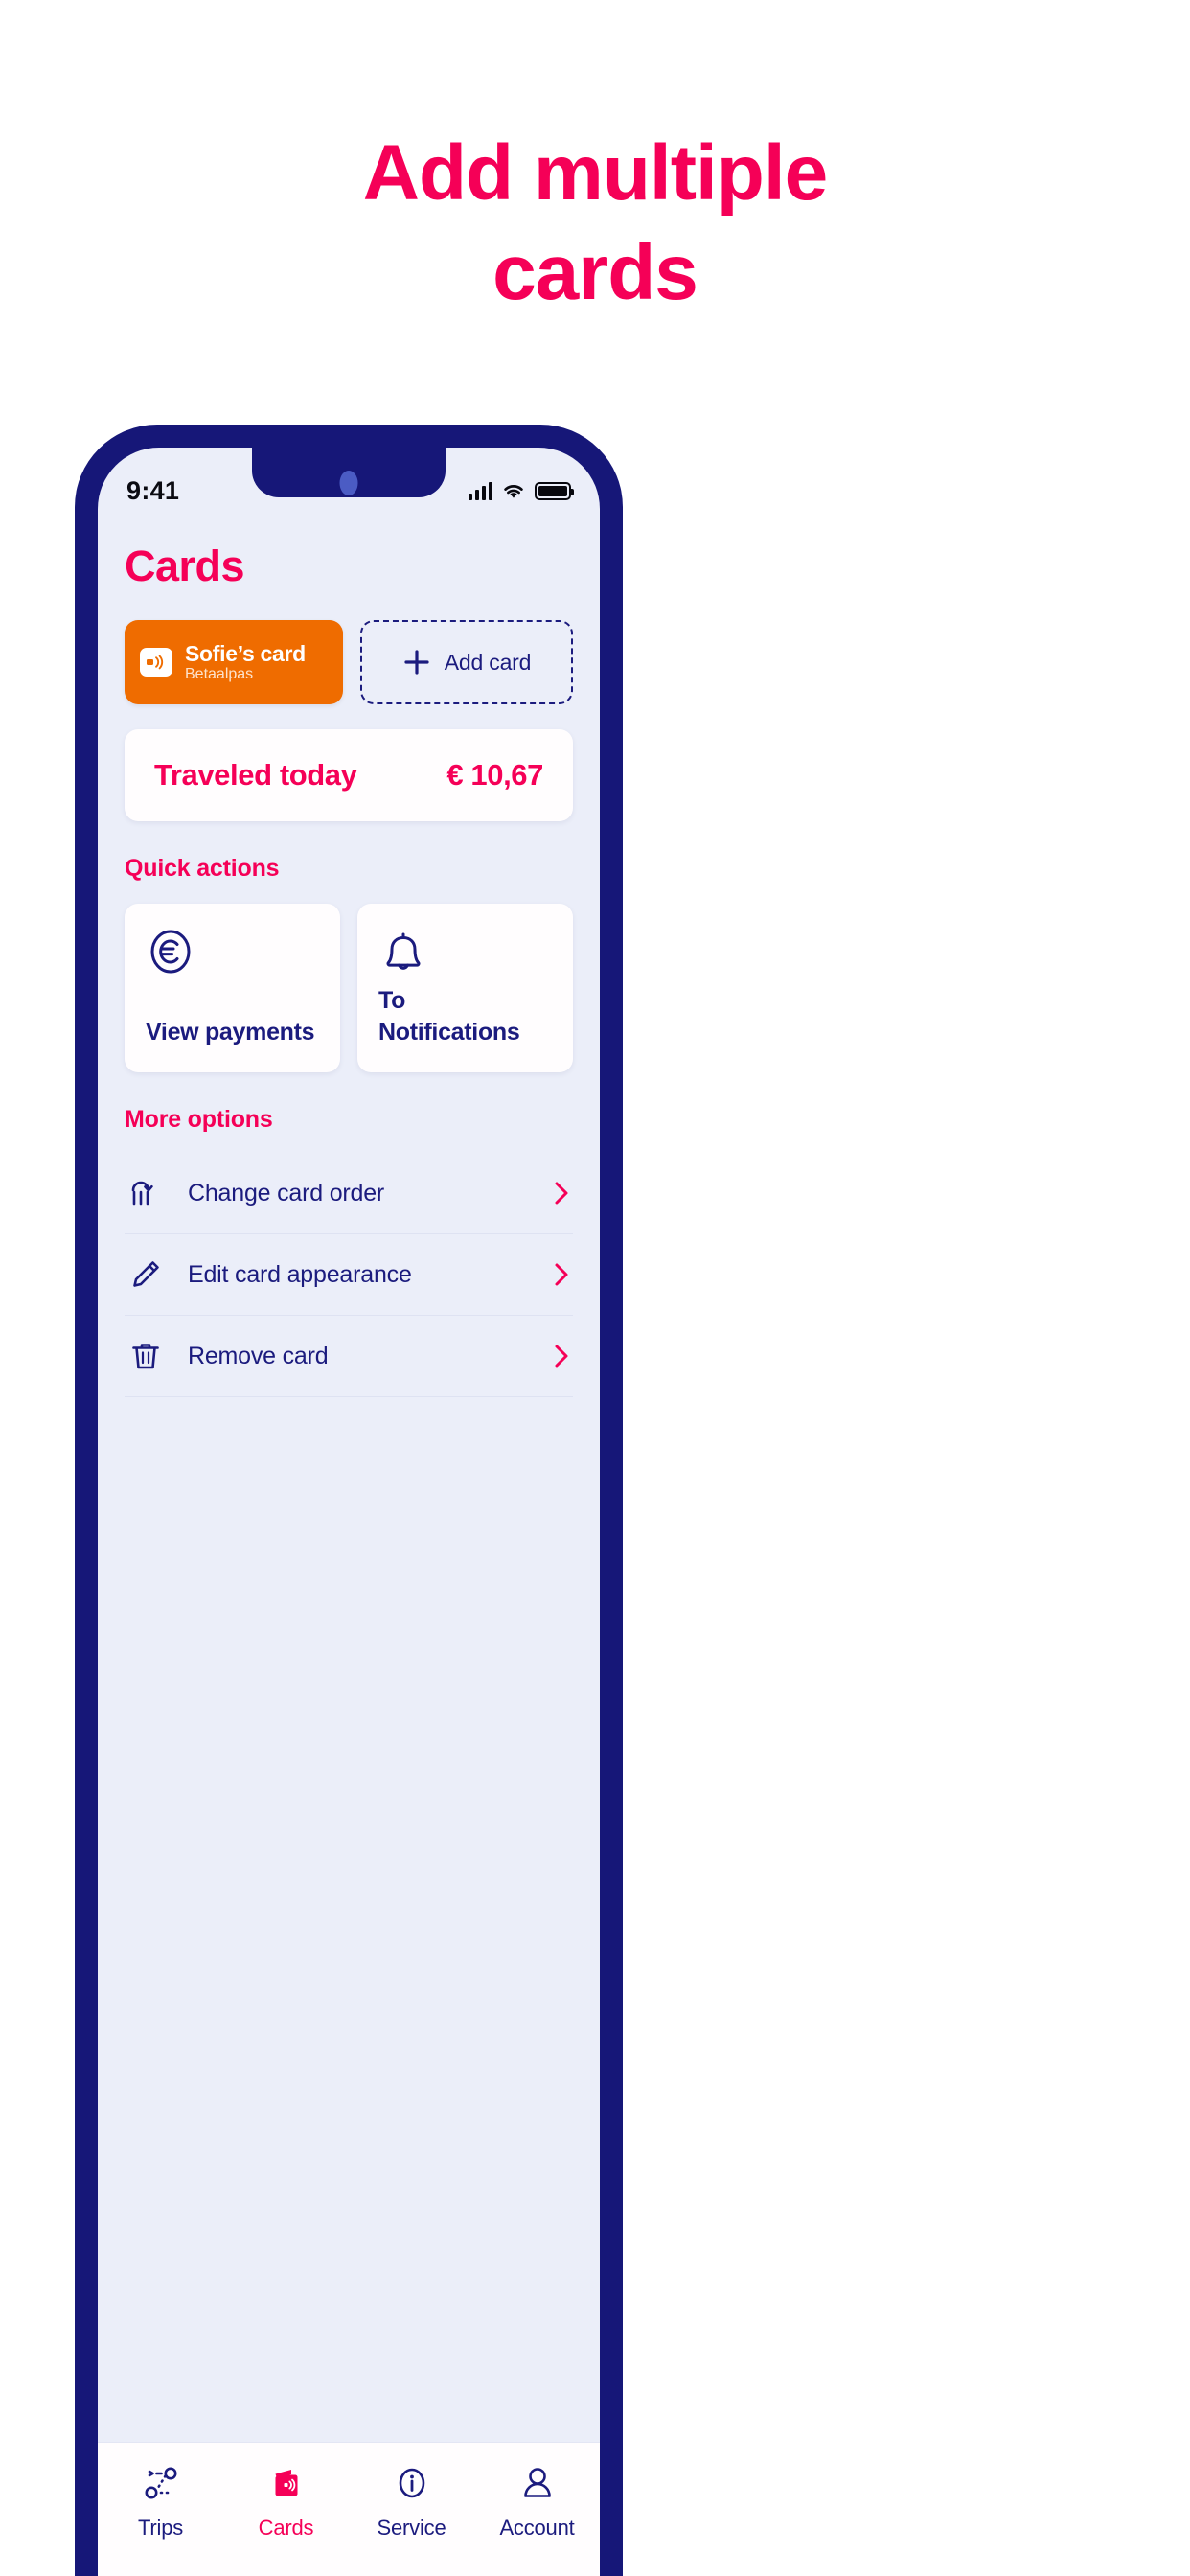 Image resolution: width=1190 pixels, height=2576 pixels. What do you see at coordinates (160, 2528) in the screenshot?
I see `tab-trips-label: Trips` at bounding box center [160, 2528].